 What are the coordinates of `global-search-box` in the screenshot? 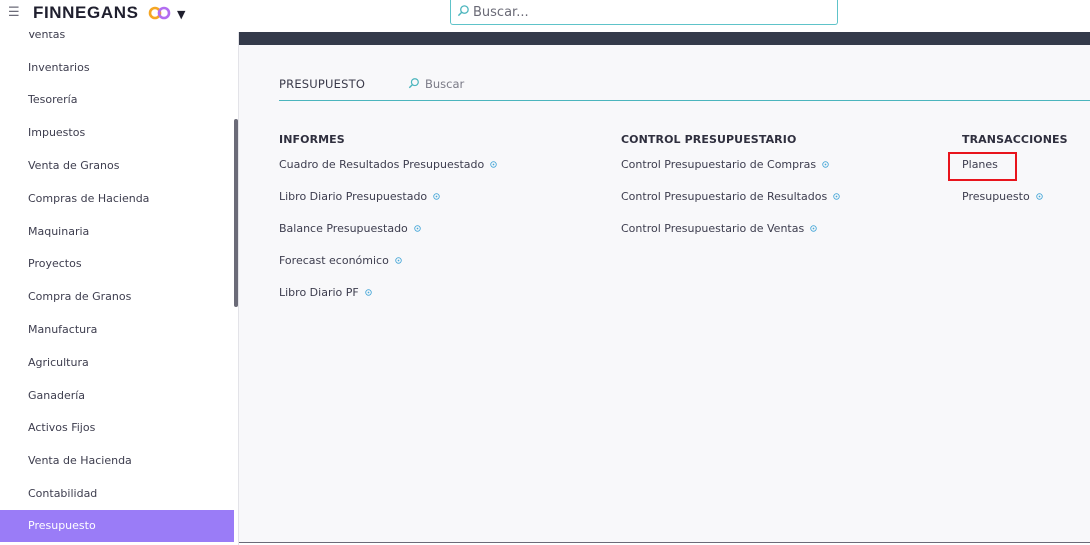 It's located at (644, 12).